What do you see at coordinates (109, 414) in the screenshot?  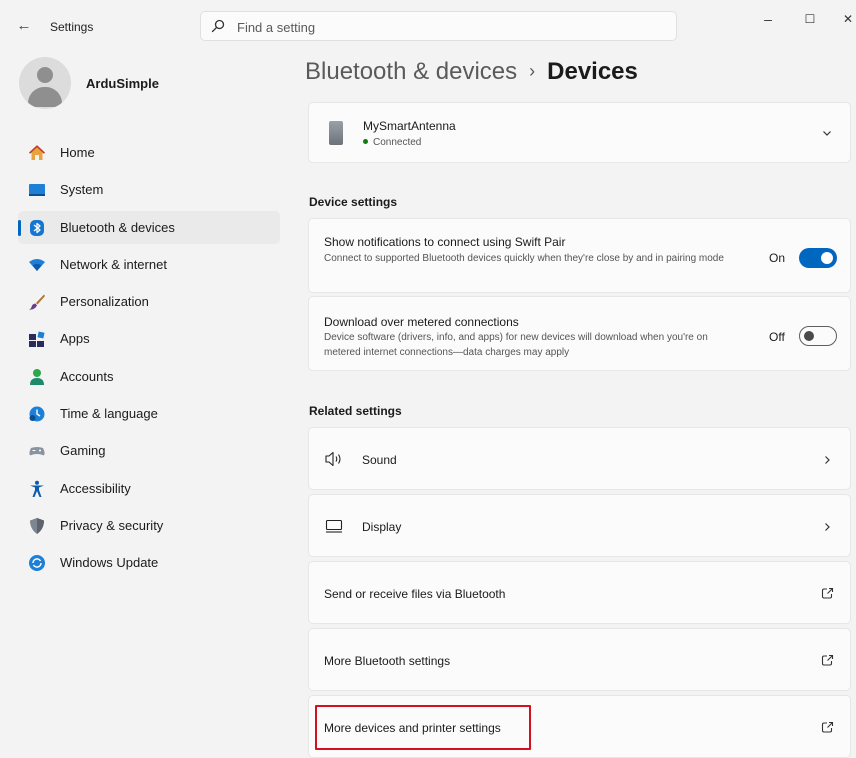 I see `sidebar-item-label: Time & language` at bounding box center [109, 414].